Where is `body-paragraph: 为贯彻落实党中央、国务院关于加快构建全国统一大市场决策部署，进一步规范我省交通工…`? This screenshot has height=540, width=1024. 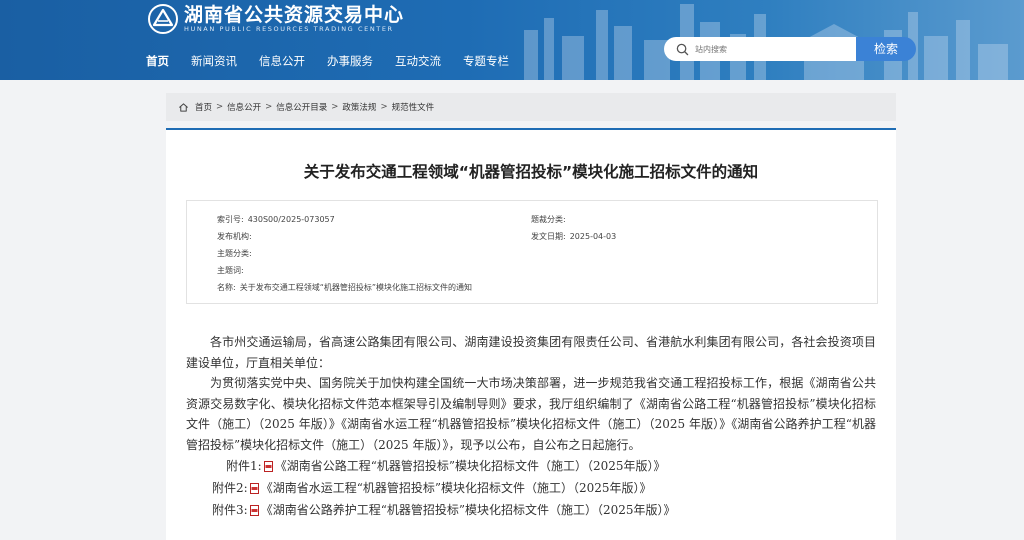 body-paragraph: 为贯彻落实党中央、国务院关于加快构建全国统一大市场决策部署，进一步规范我省交通工… is located at coordinates (531, 414).